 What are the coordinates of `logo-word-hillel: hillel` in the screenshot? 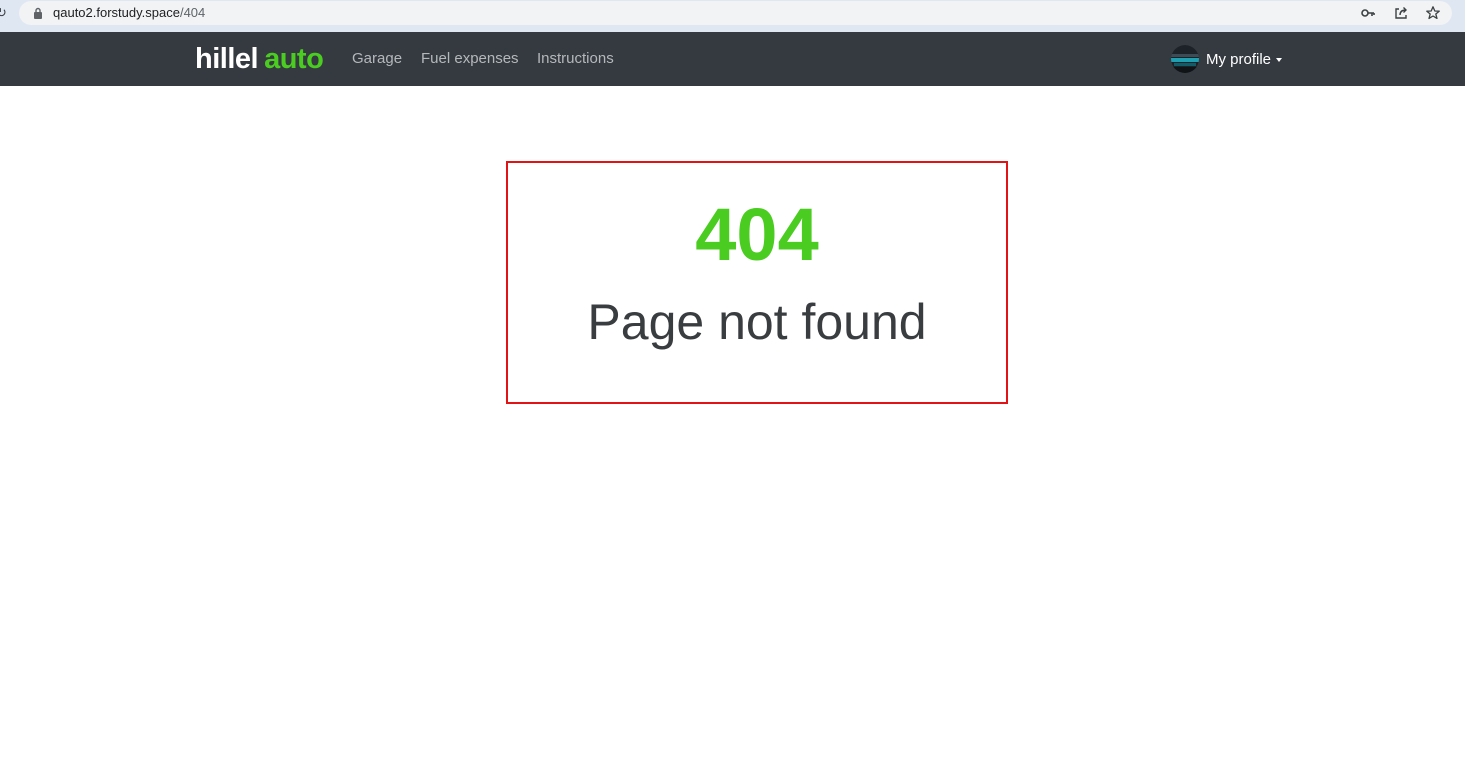 It's located at (227, 59).